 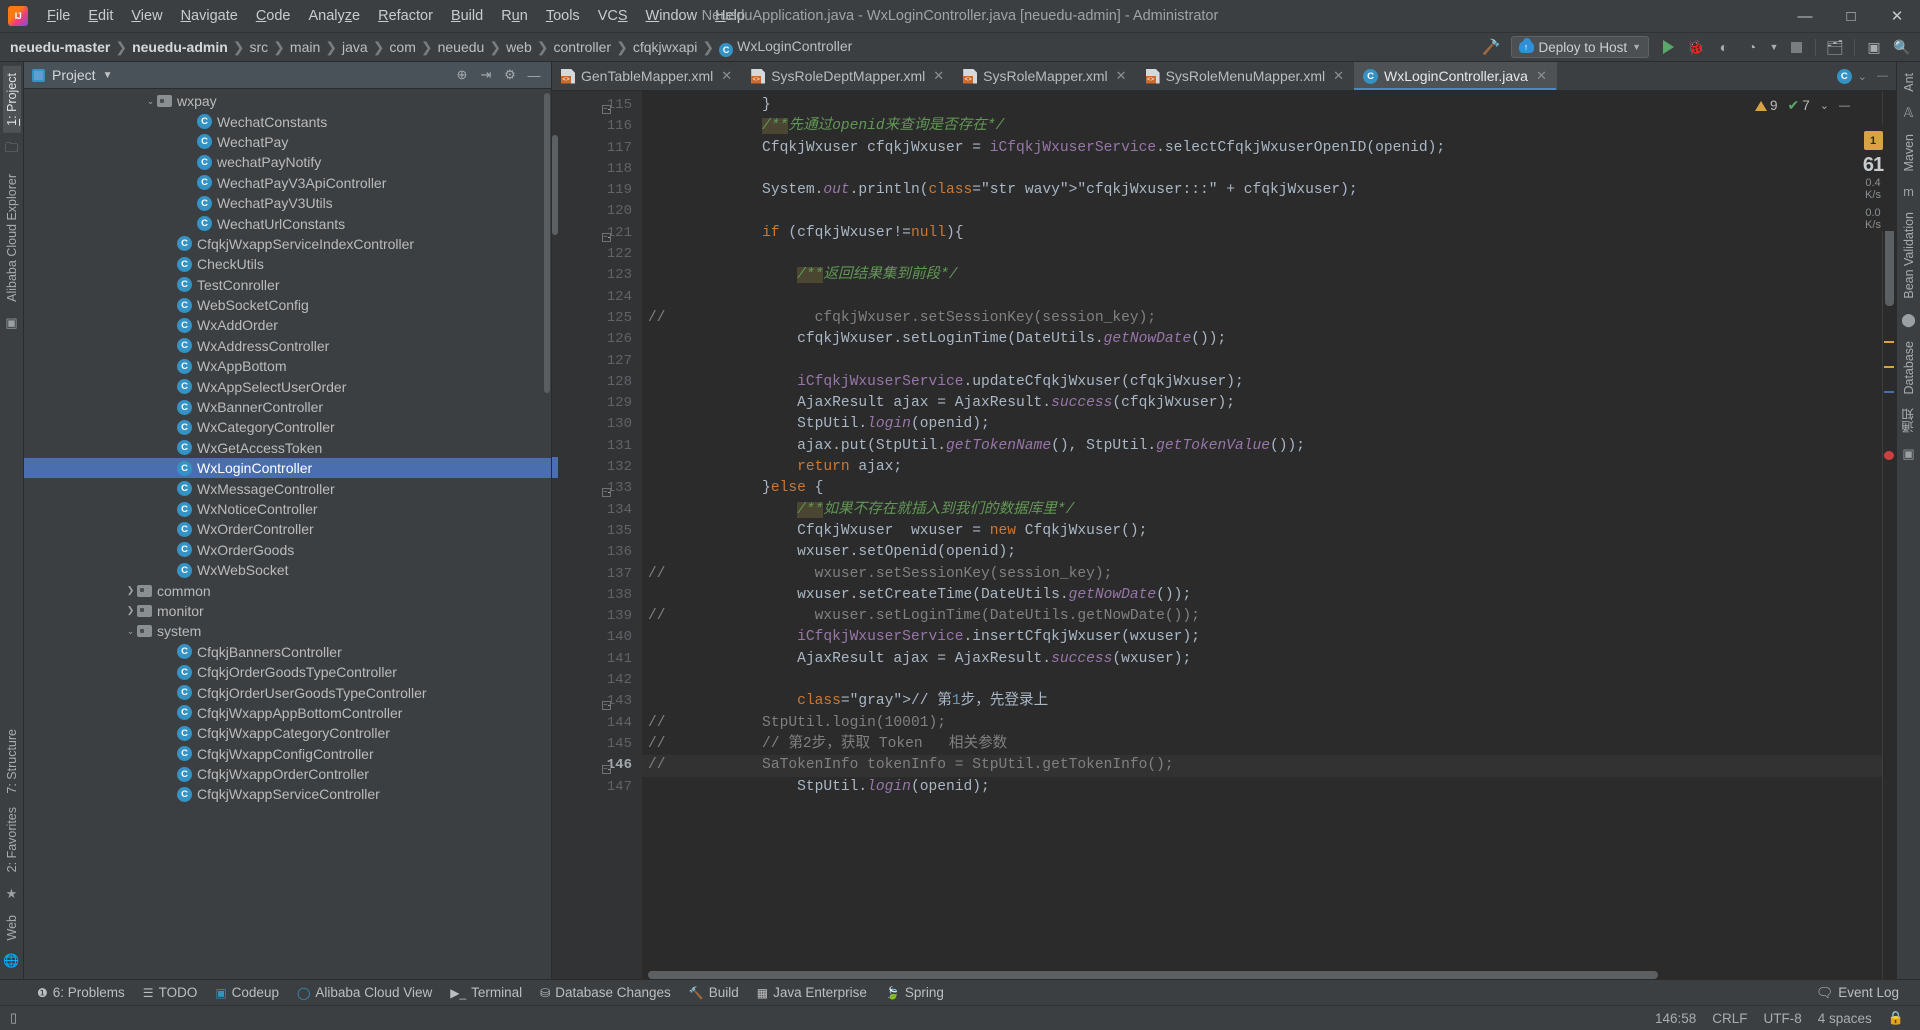 I want to click on caret-position: 146:58, so click(x=1675, y=1018).